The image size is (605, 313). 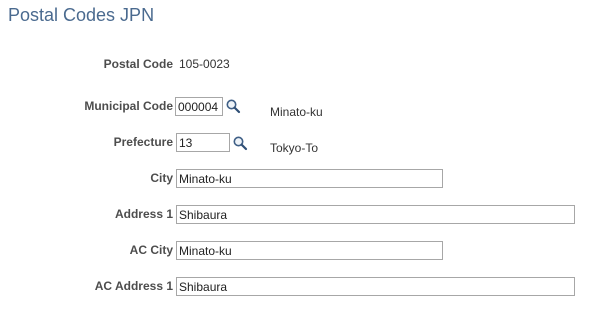 I want to click on city-label: City, so click(x=161, y=178).